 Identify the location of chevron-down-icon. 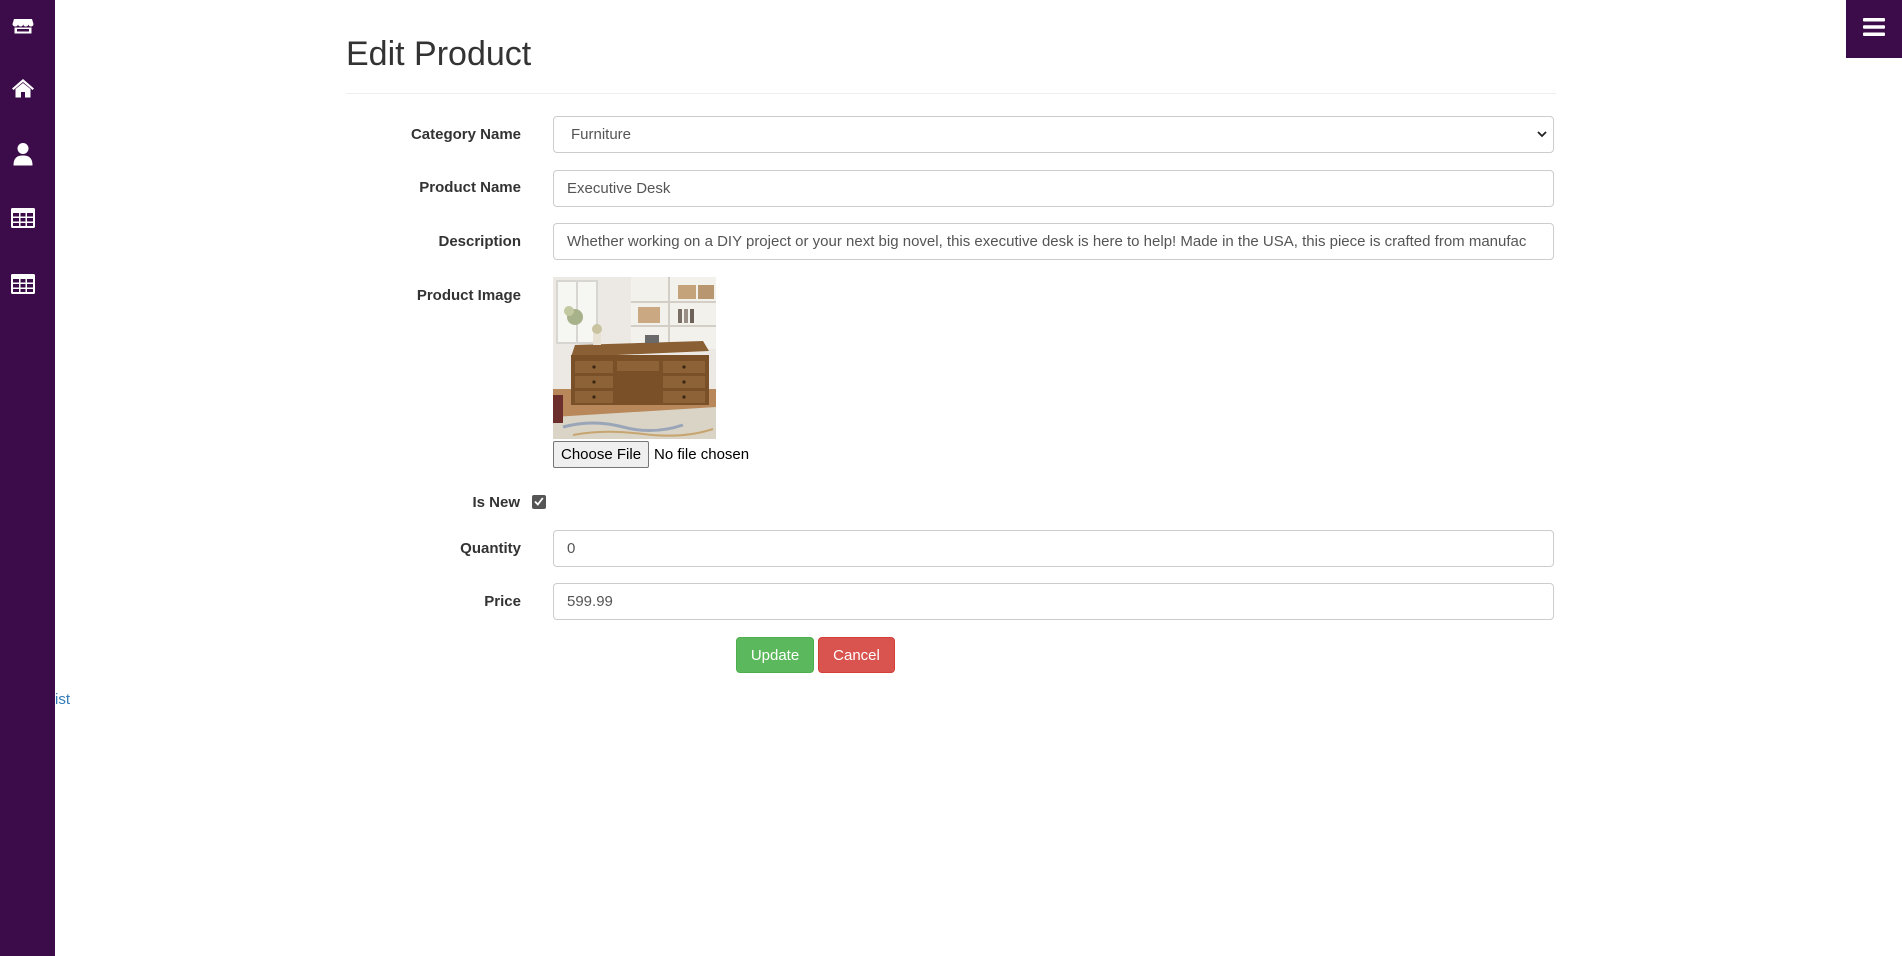
(1542, 135).